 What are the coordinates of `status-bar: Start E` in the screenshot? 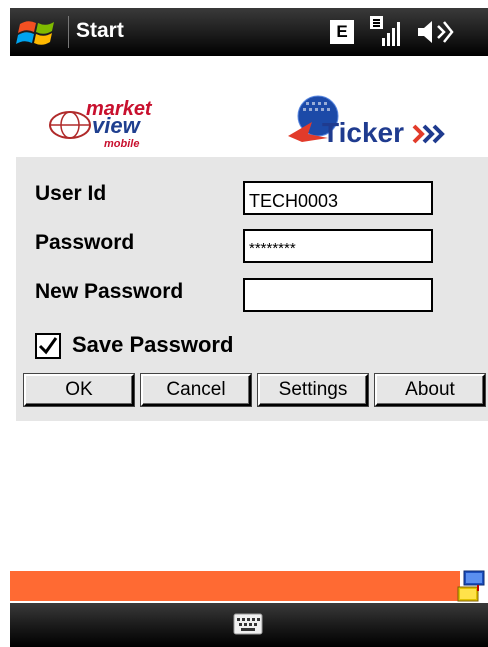 It's located at (249, 32).